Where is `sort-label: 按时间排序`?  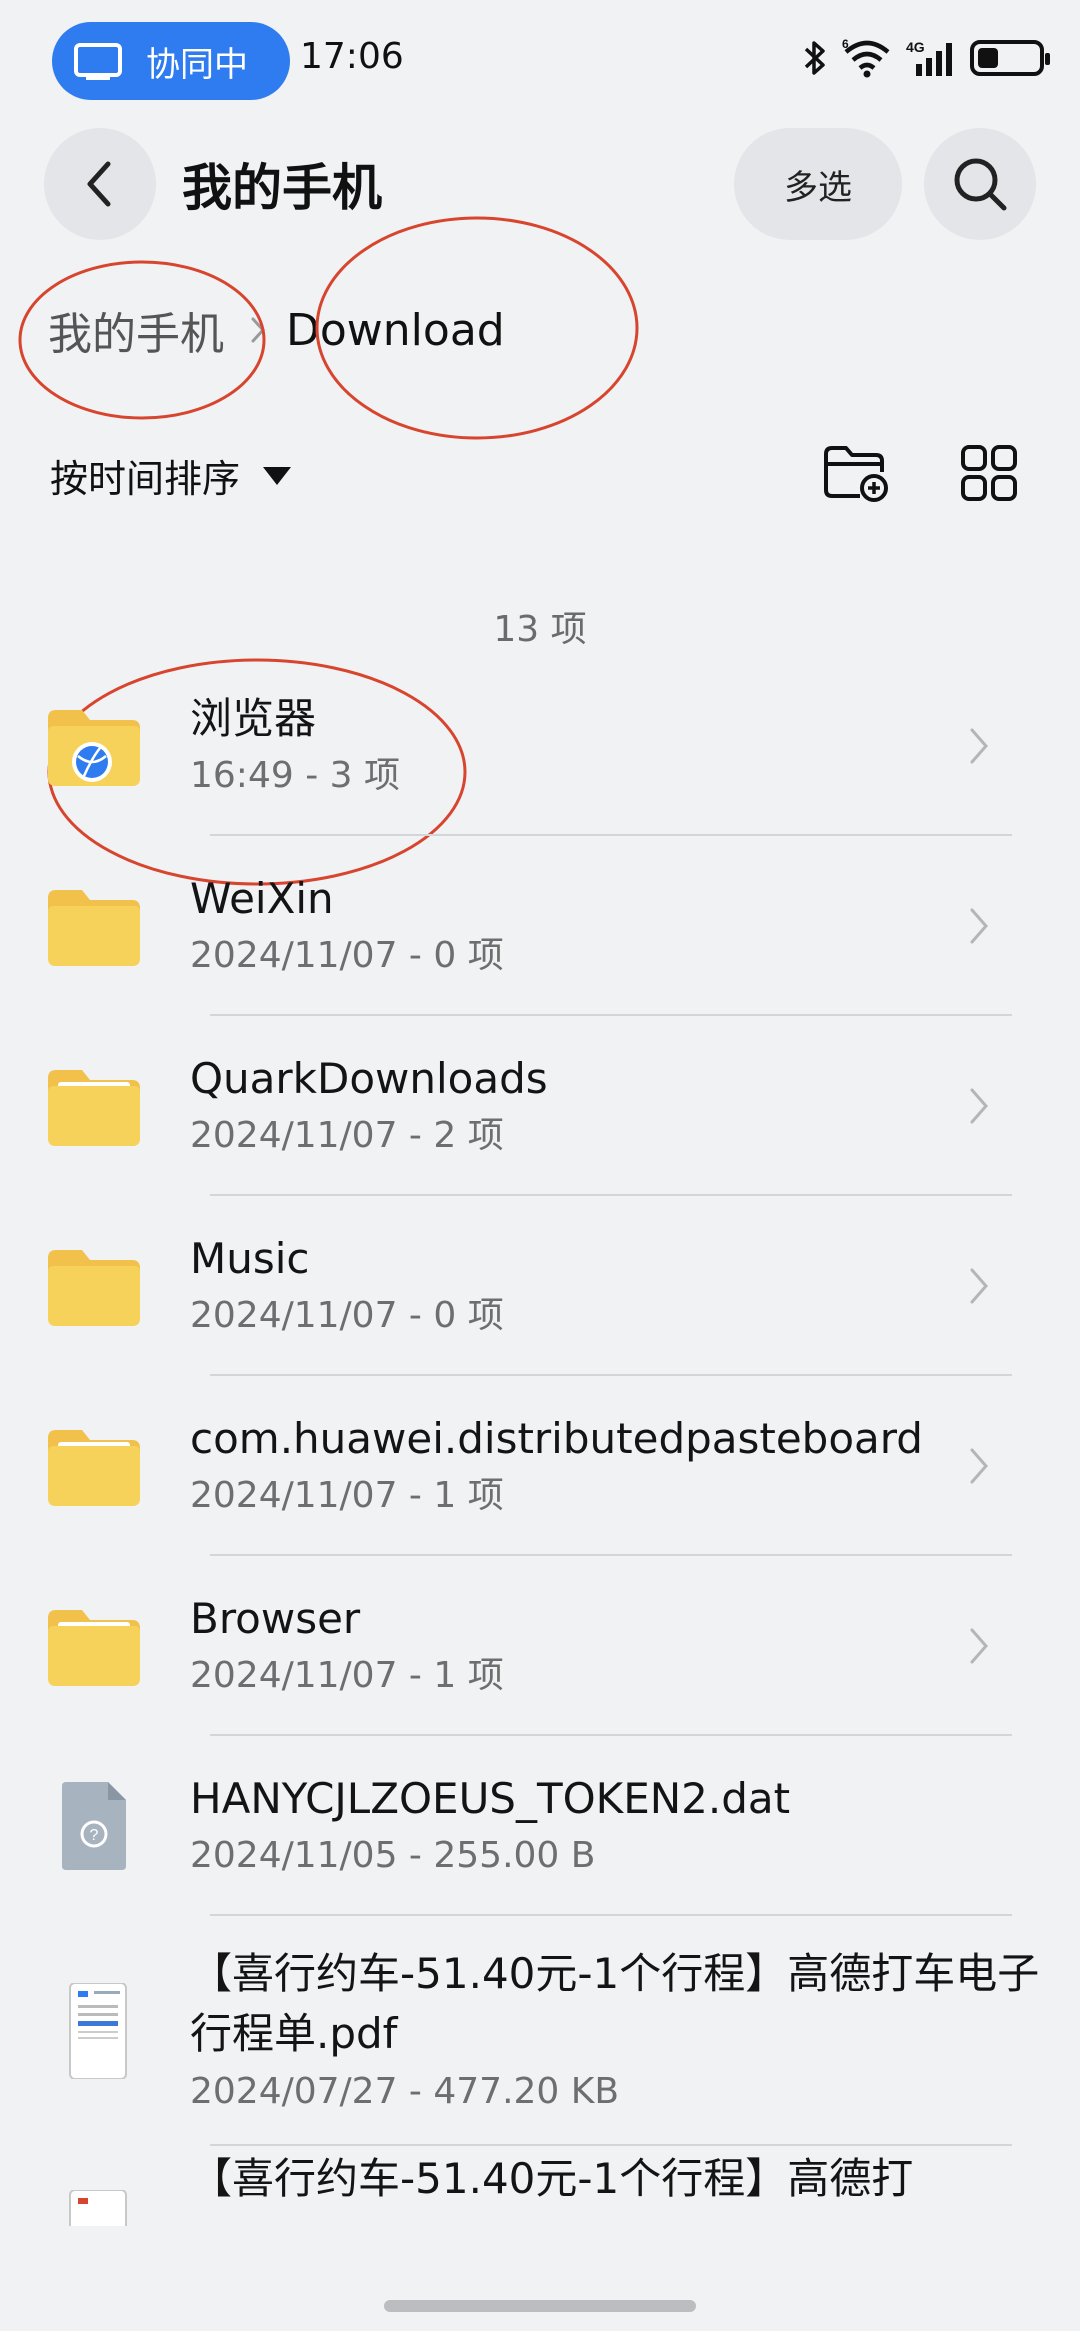
sort-label: 按时间排序 is located at coordinates (145, 479).